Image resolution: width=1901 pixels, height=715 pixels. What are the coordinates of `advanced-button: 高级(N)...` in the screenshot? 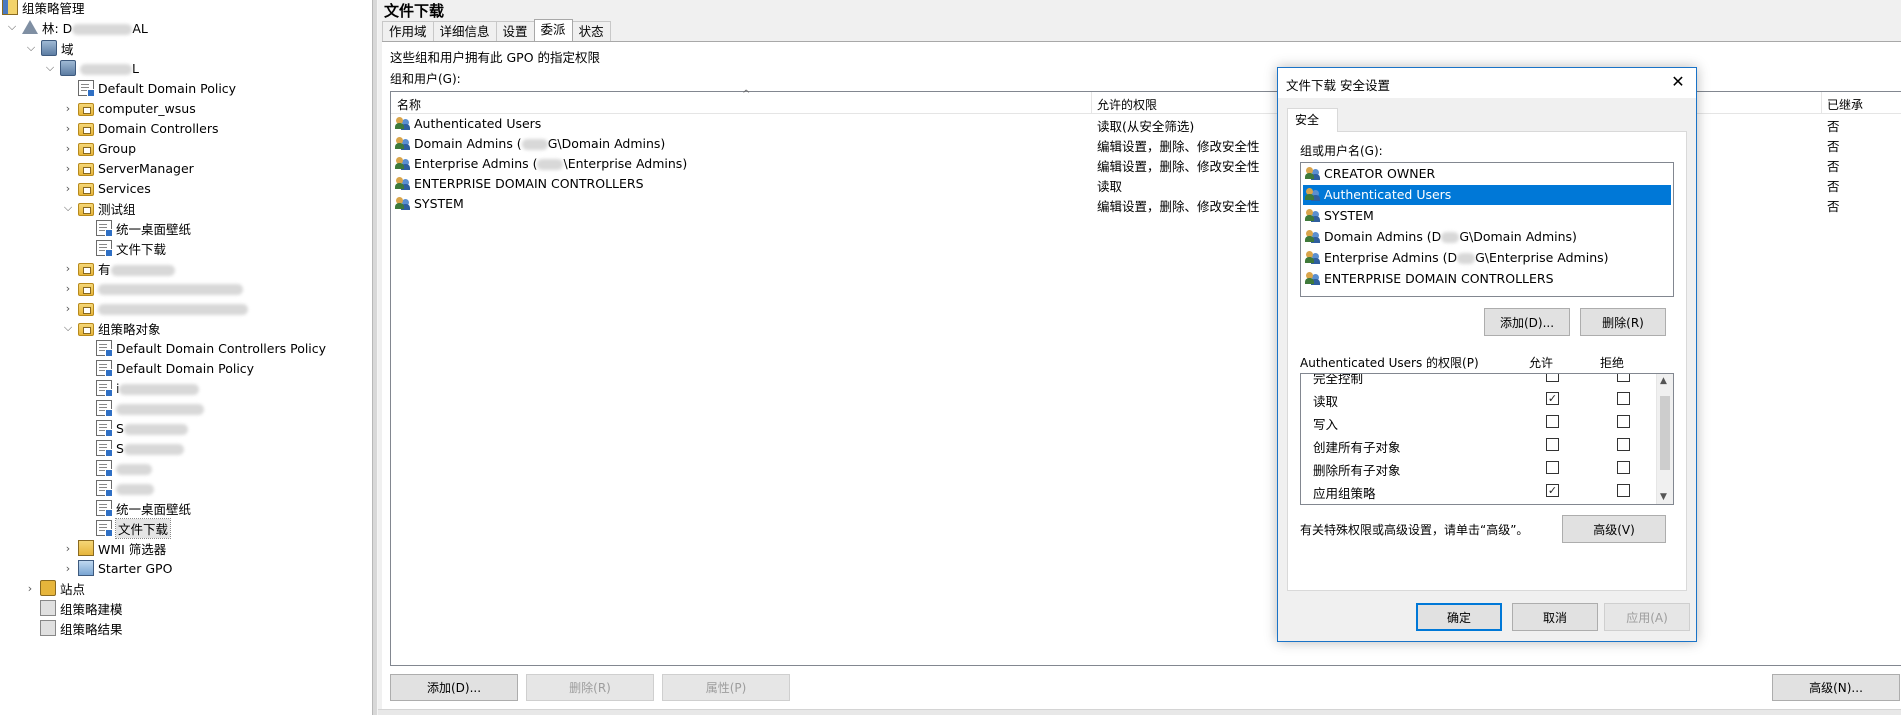 It's located at (1836, 687).